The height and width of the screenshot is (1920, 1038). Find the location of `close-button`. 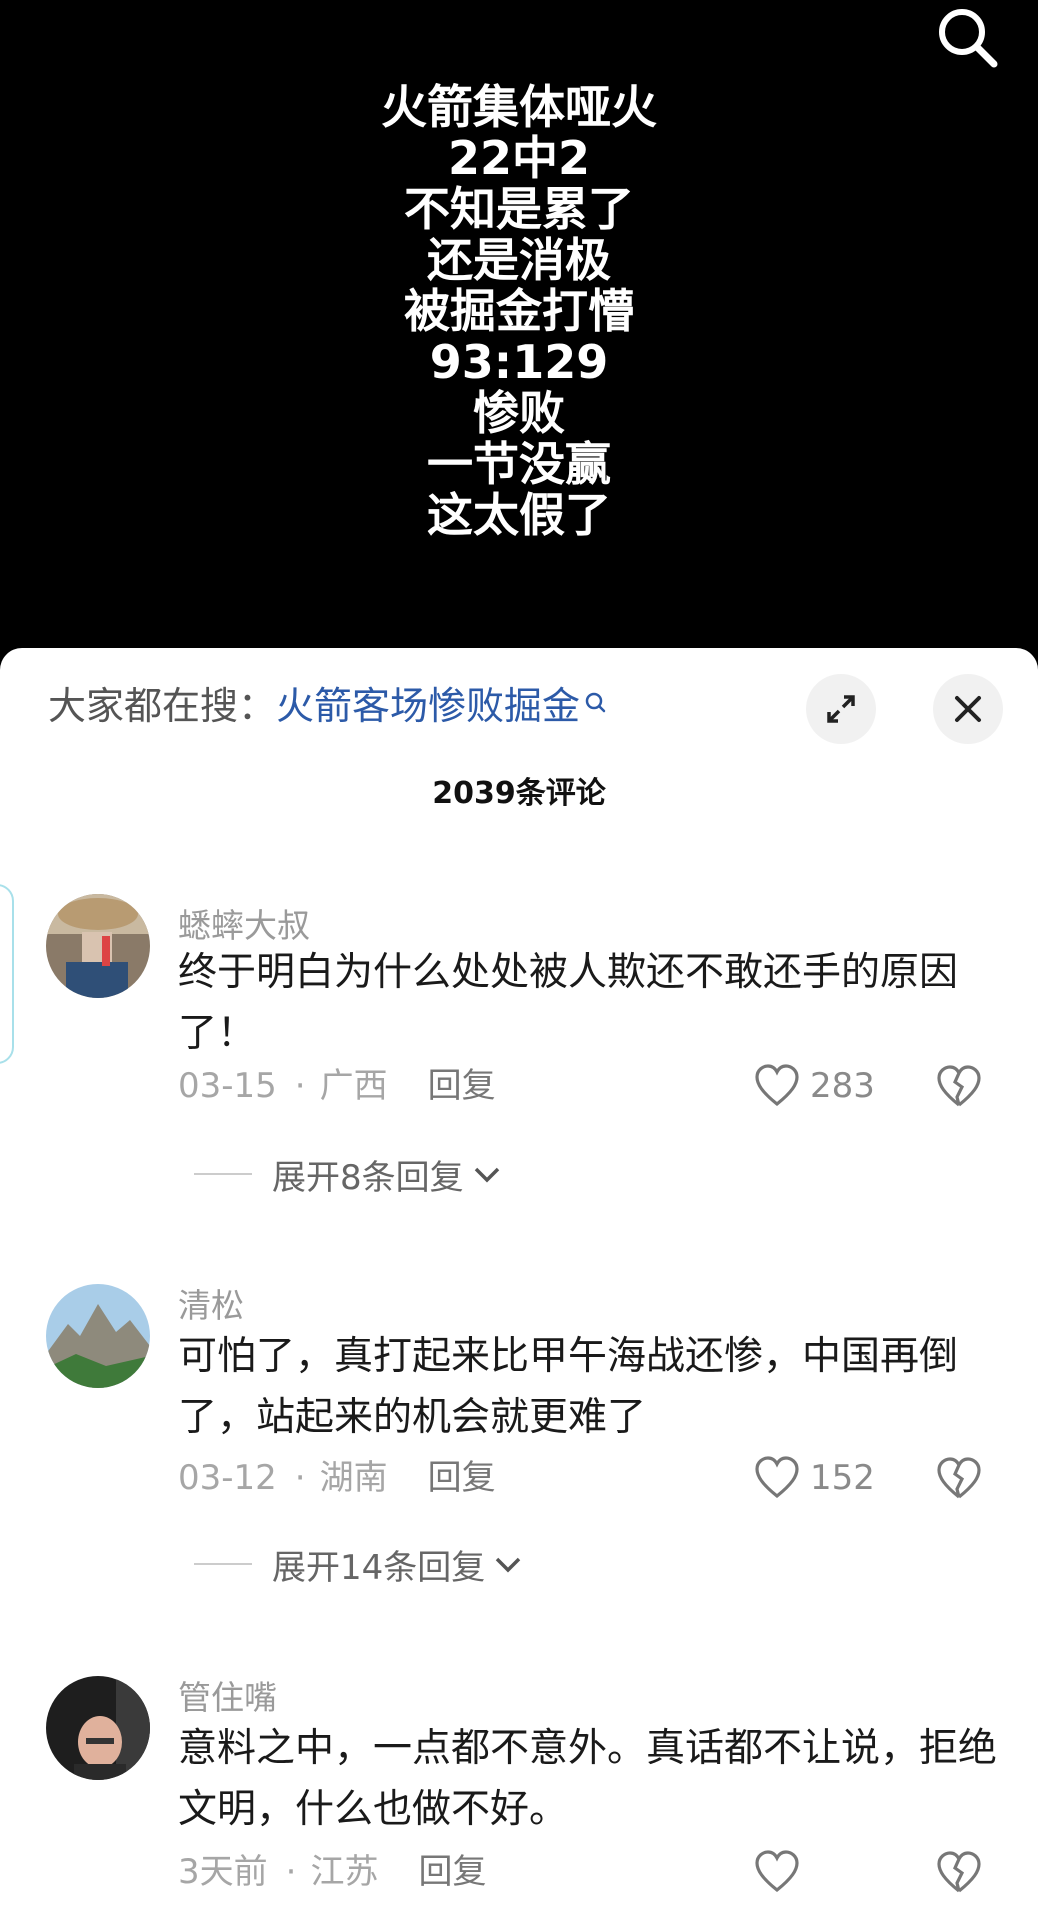

close-button is located at coordinates (968, 709).